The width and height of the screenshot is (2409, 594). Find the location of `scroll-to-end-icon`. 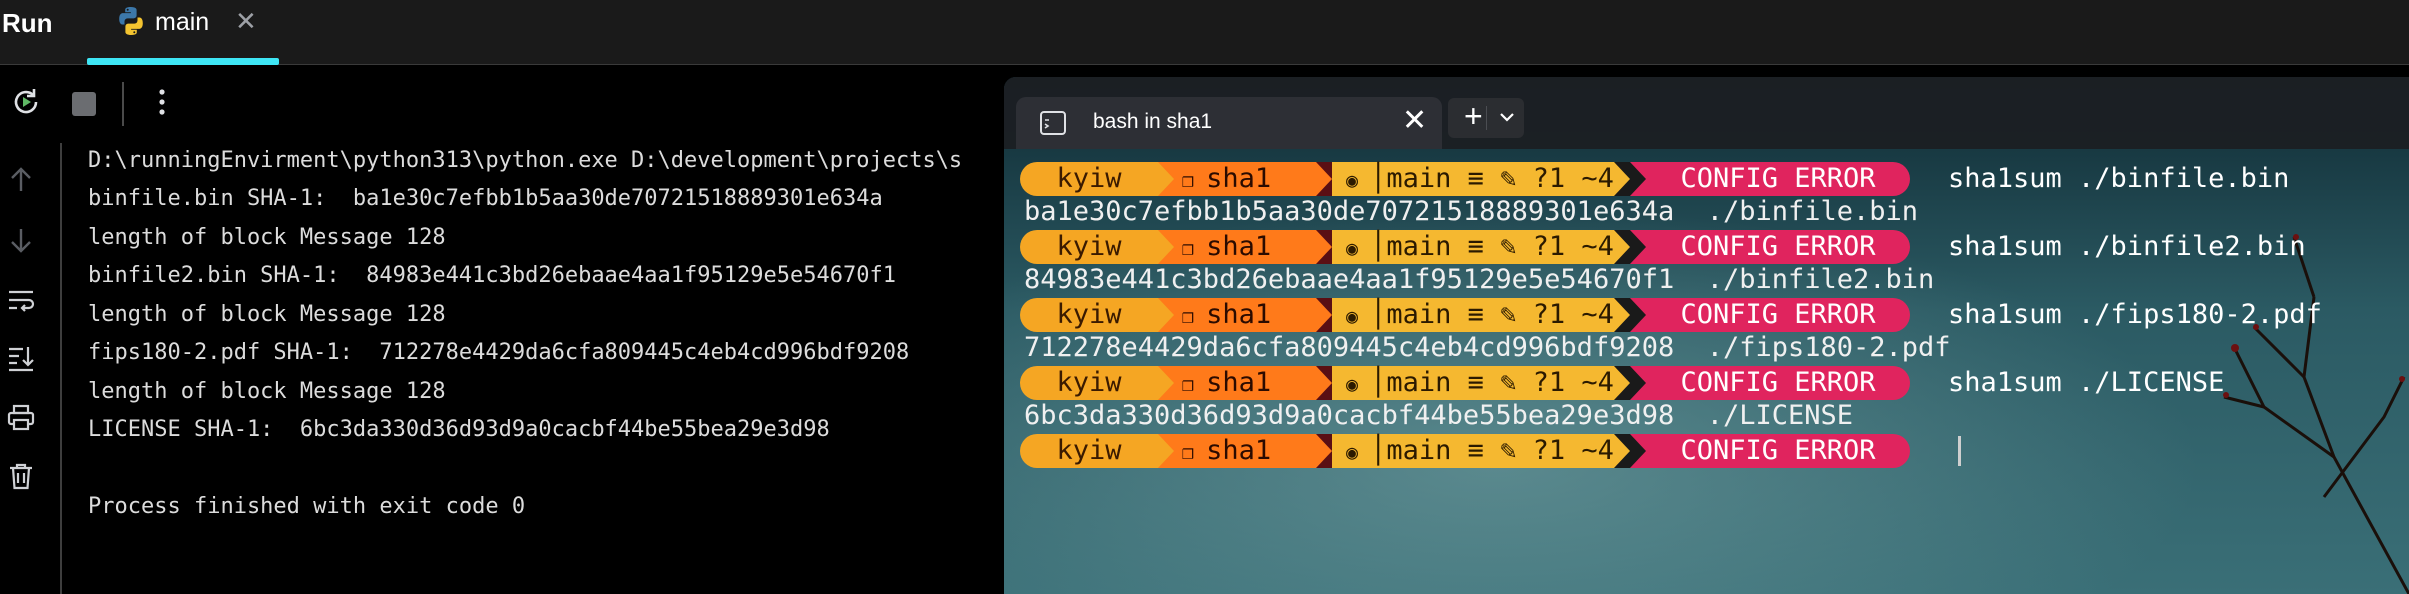

scroll-to-end-icon is located at coordinates (21, 360).